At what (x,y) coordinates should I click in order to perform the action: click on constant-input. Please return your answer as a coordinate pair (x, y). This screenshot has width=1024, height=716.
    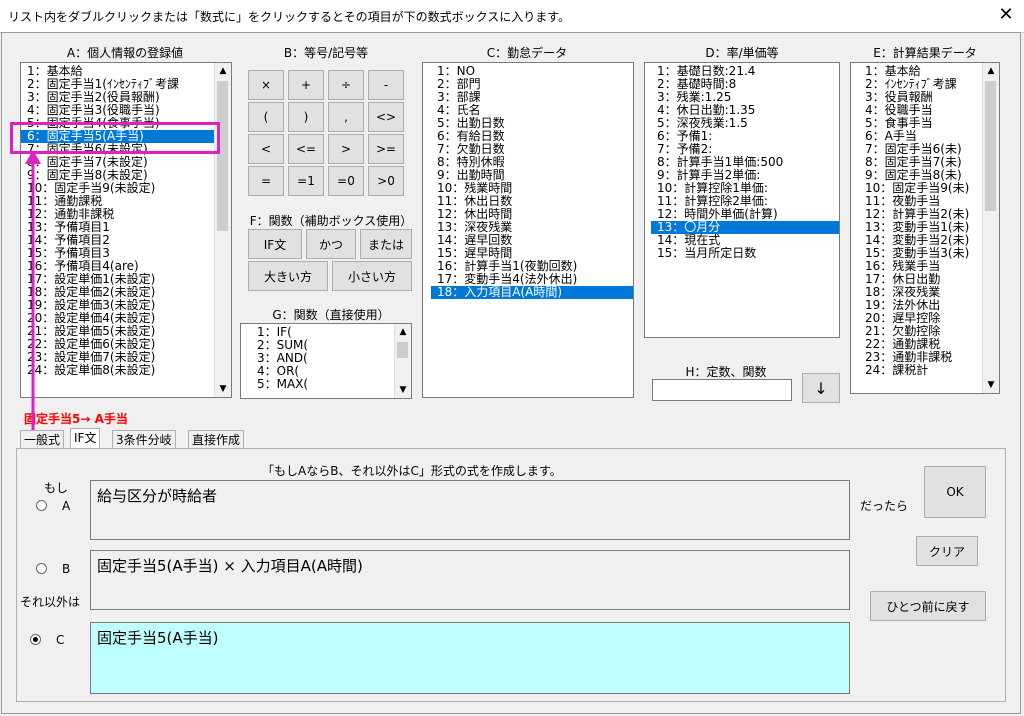
    Looking at the image, I should click on (722, 390).